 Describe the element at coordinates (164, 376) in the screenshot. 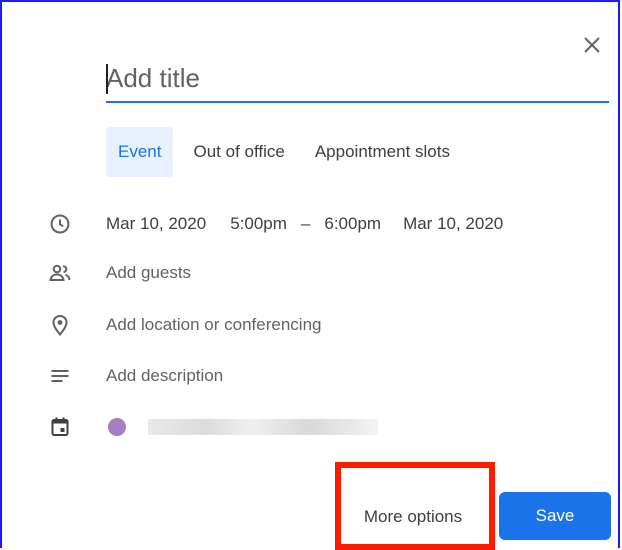

I see `add-description-field: Add description` at that location.